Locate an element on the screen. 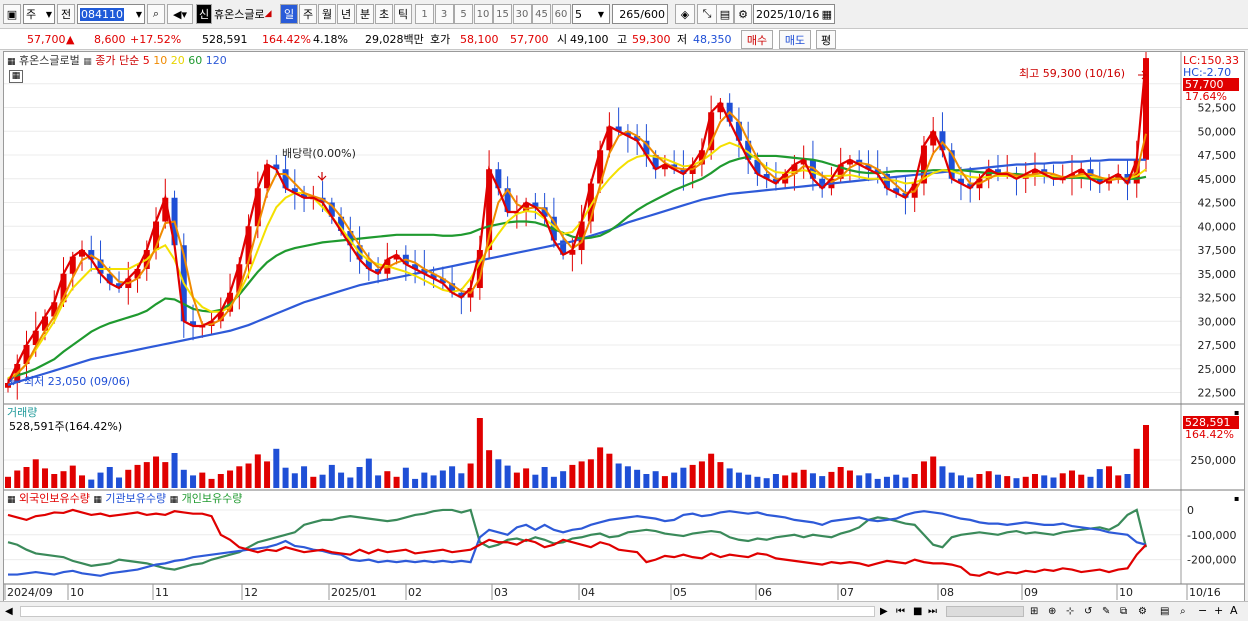 The image size is (1248, 621). y-tick-label: 50,000 is located at coordinates (1217, 131).